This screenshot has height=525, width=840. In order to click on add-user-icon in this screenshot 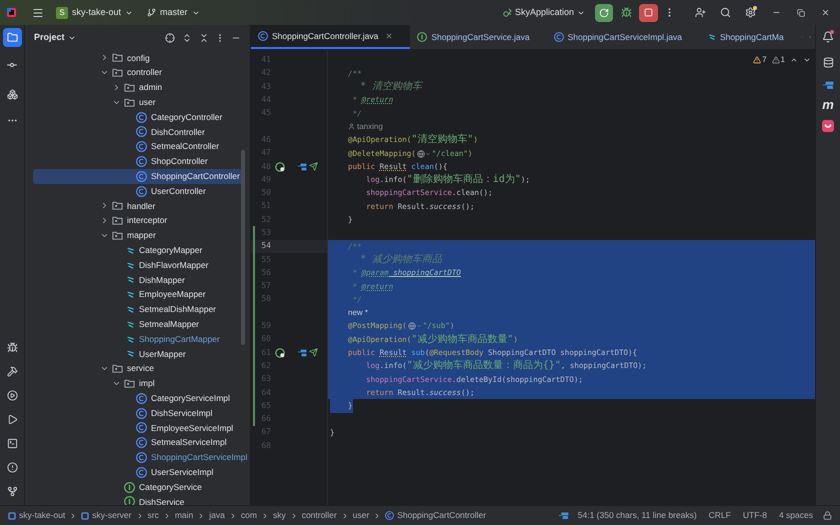, I will do `click(700, 12)`.